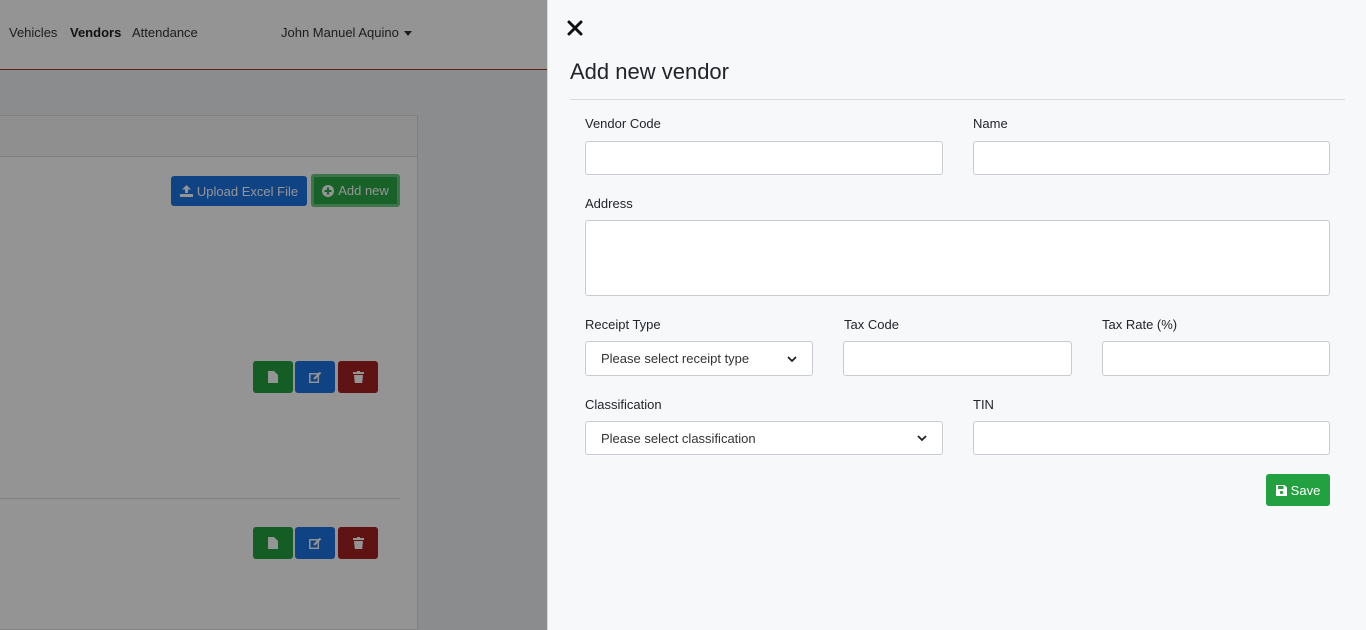 The image size is (1366, 630). I want to click on close-button, so click(576, 29).